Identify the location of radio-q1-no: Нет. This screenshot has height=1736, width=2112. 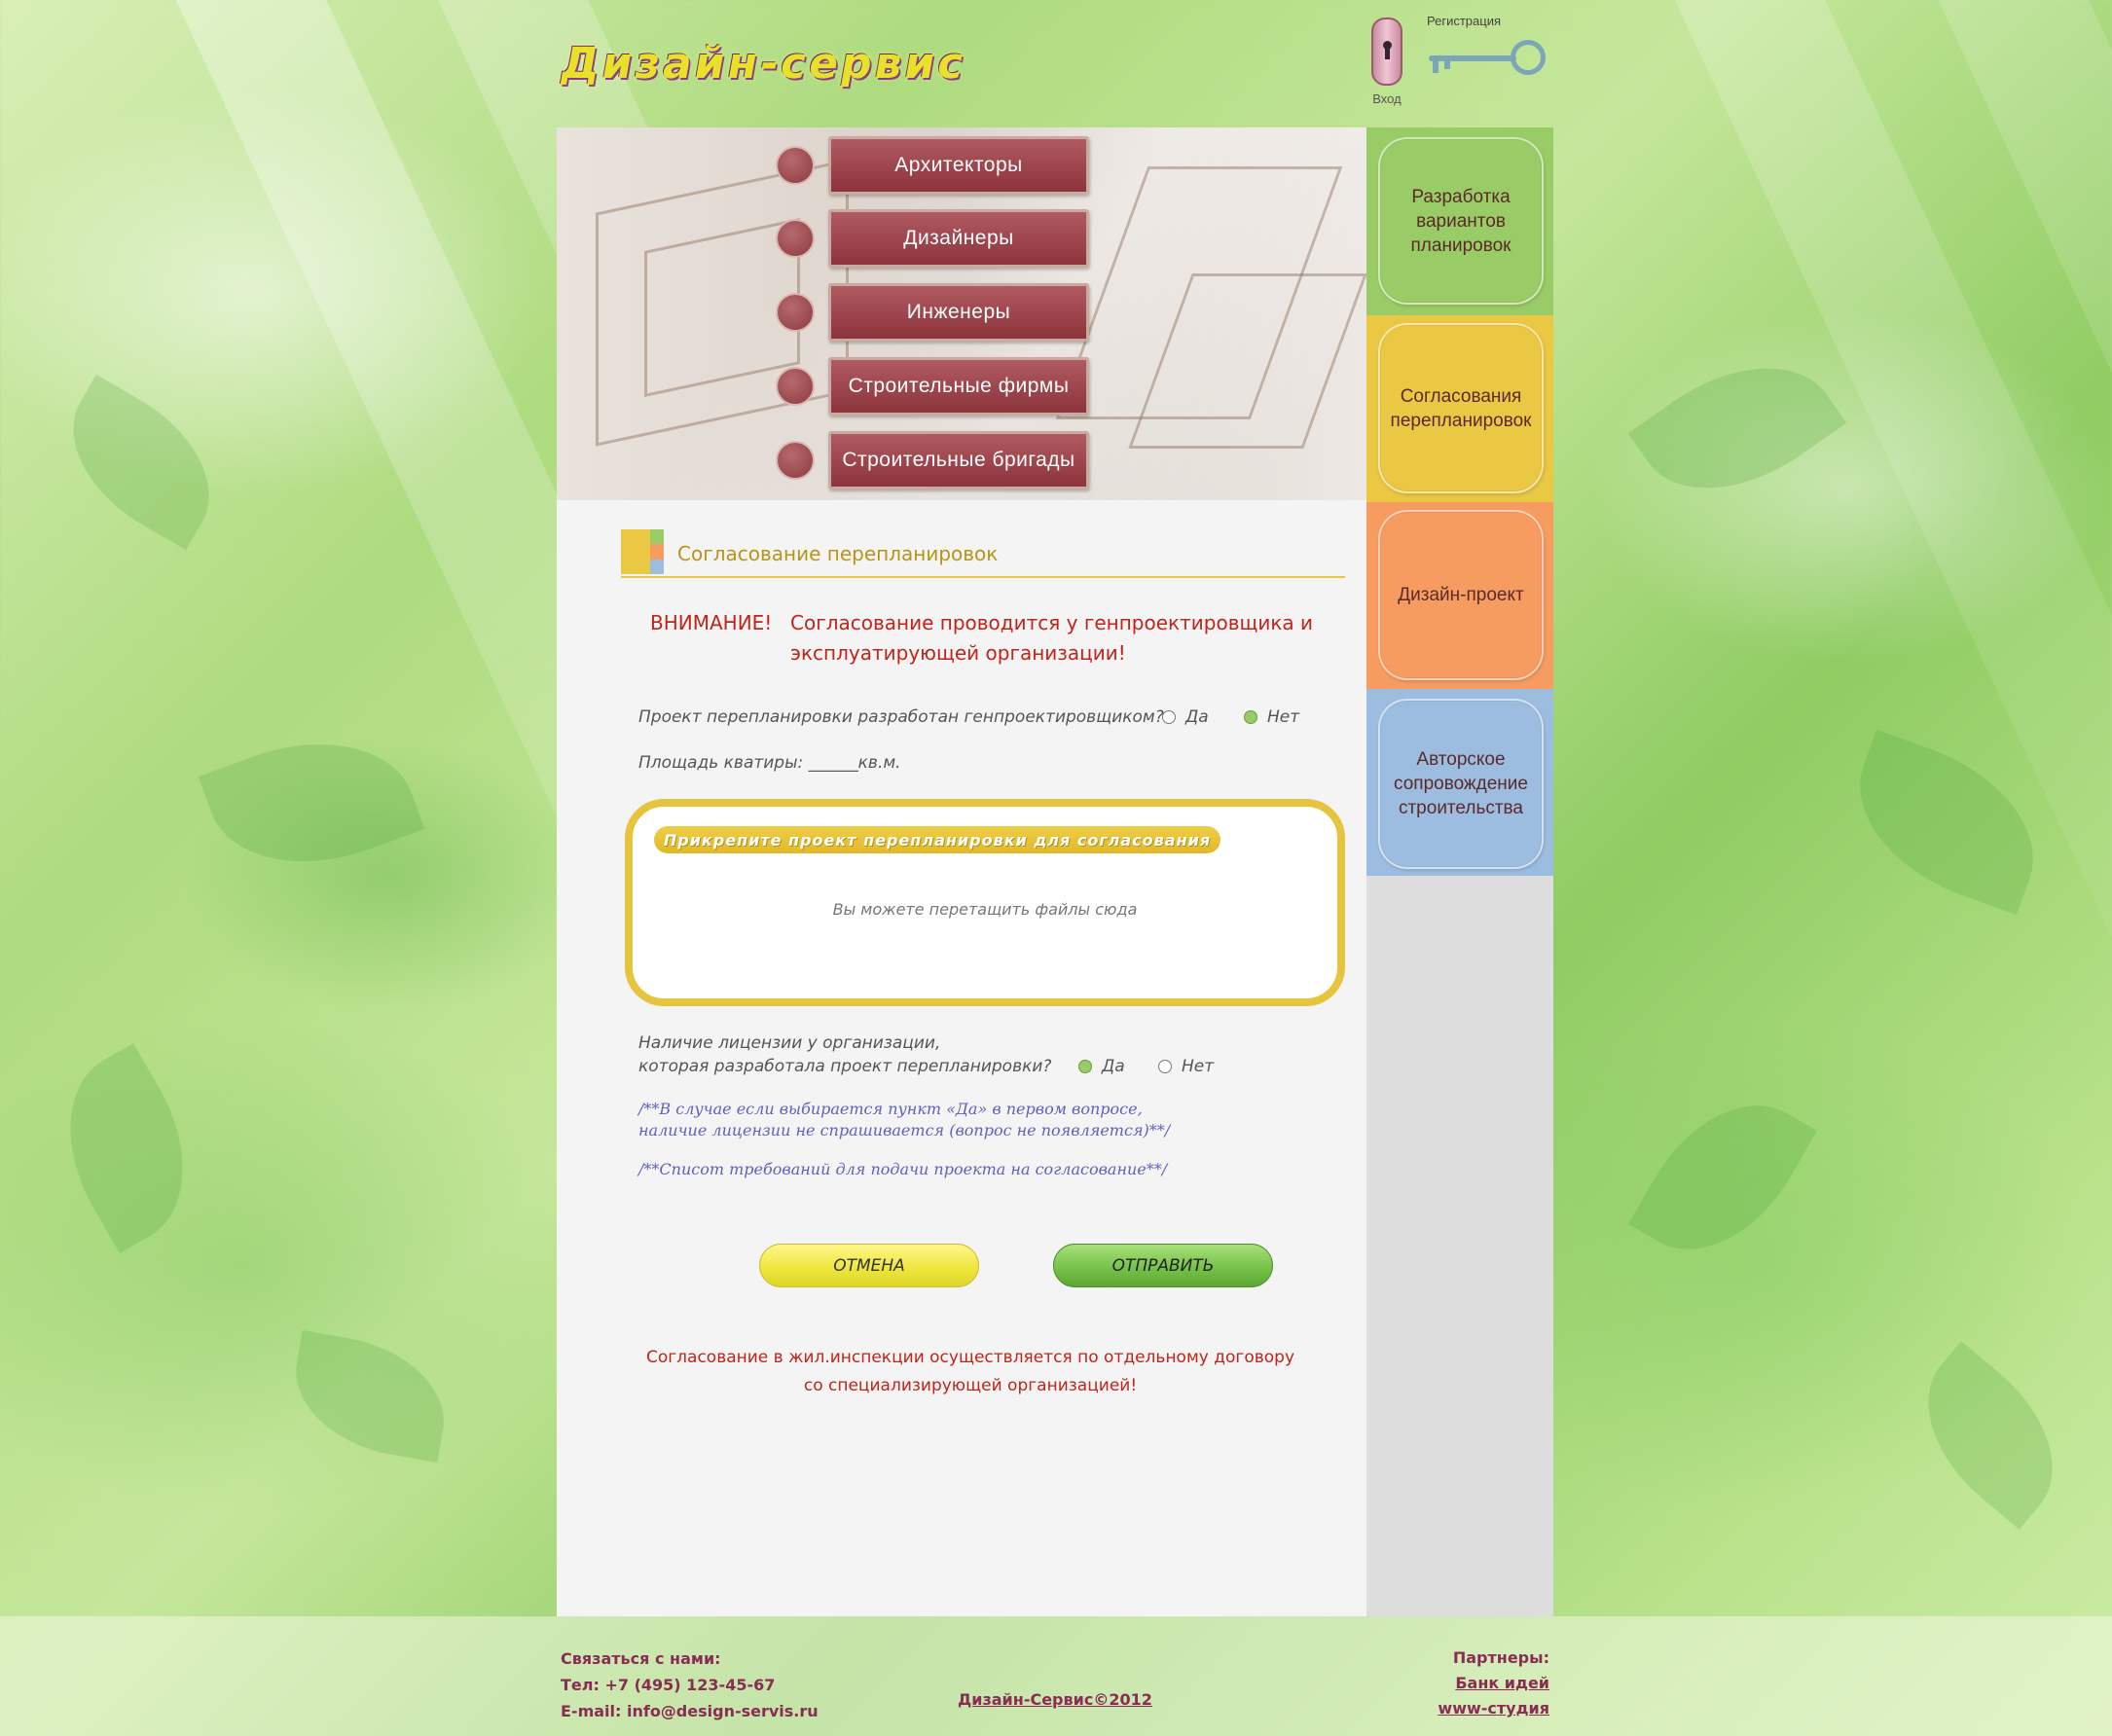
(1271, 717).